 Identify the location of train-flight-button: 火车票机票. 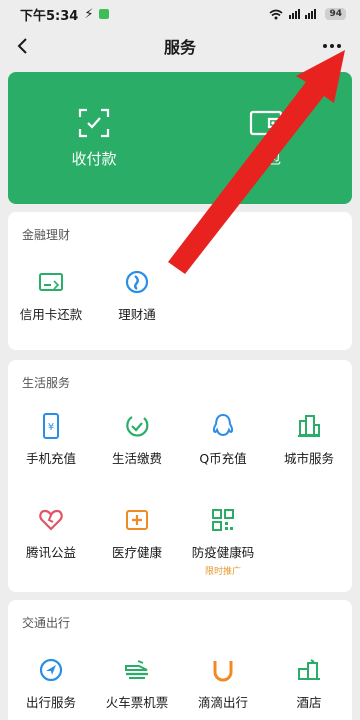
(137, 683).